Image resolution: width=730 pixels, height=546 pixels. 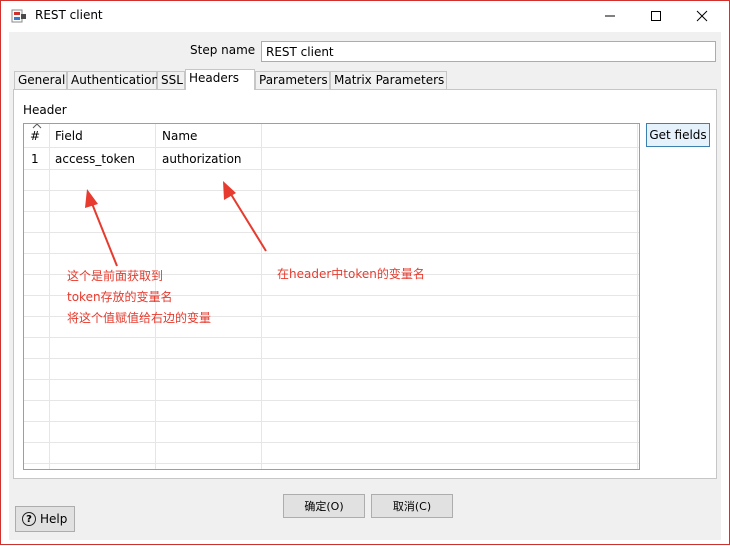 I want to click on close-icon, so click(x=702, y=16).